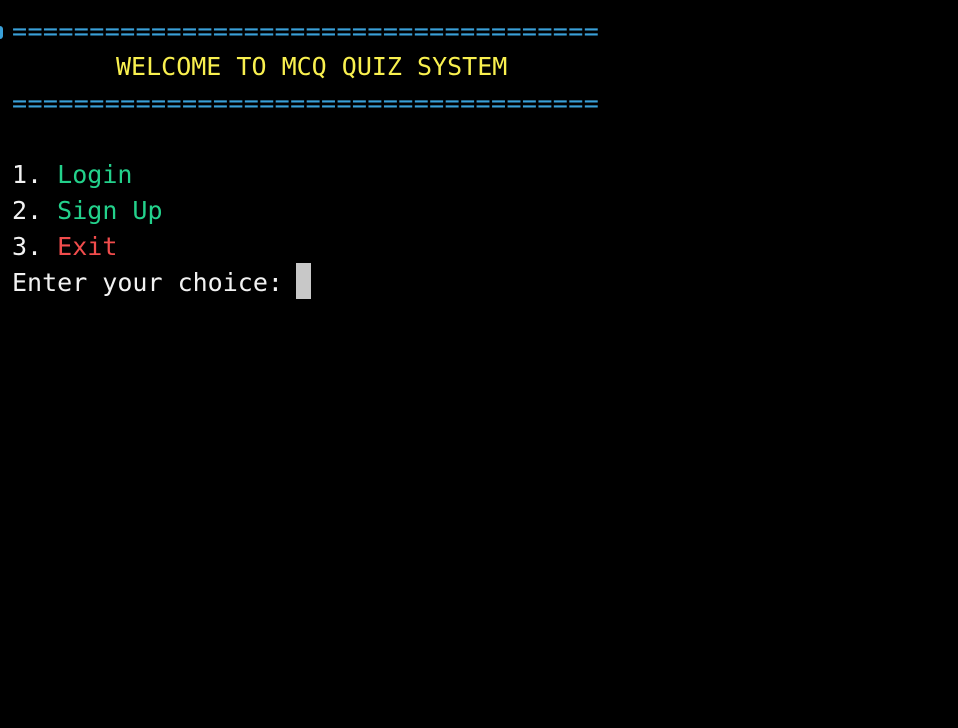 Image resolution: width=958 pixels, height=728 pixels. What do you see at coordinates (27, 210) in the screenshot?
I see `menu-option-number: 2.` at bounding box center [27, 210].